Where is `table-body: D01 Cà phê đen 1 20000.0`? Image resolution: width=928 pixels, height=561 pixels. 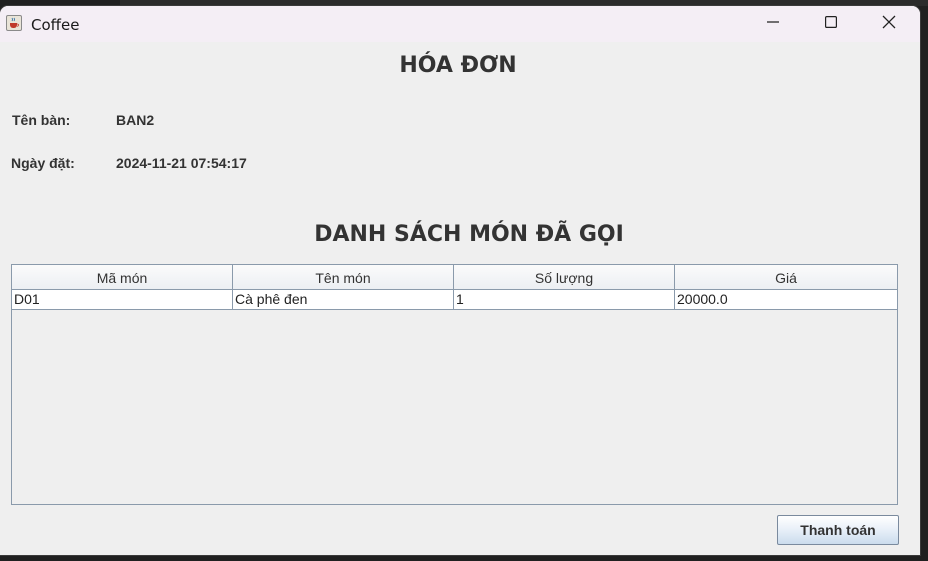 table-body: D01 Cà phê đen 1 20000.0 is located at coordinates (454, 300).